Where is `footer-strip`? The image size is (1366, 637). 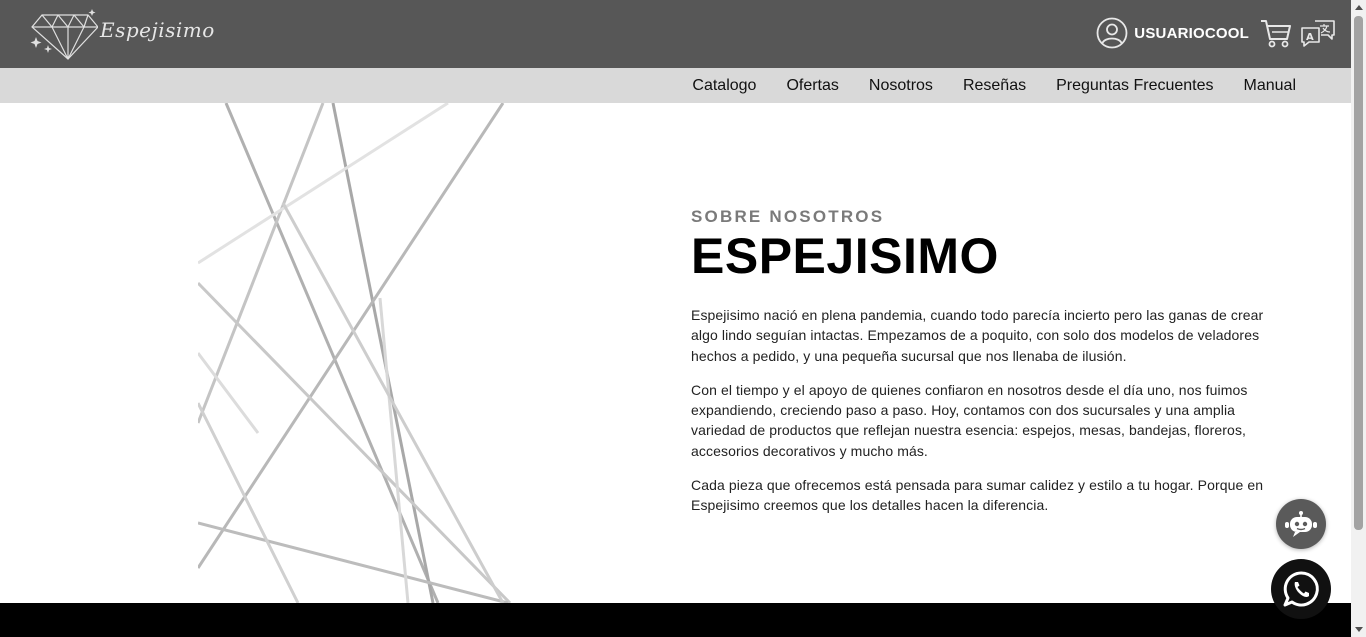
footer-strip is located at coordinates (675, 620).